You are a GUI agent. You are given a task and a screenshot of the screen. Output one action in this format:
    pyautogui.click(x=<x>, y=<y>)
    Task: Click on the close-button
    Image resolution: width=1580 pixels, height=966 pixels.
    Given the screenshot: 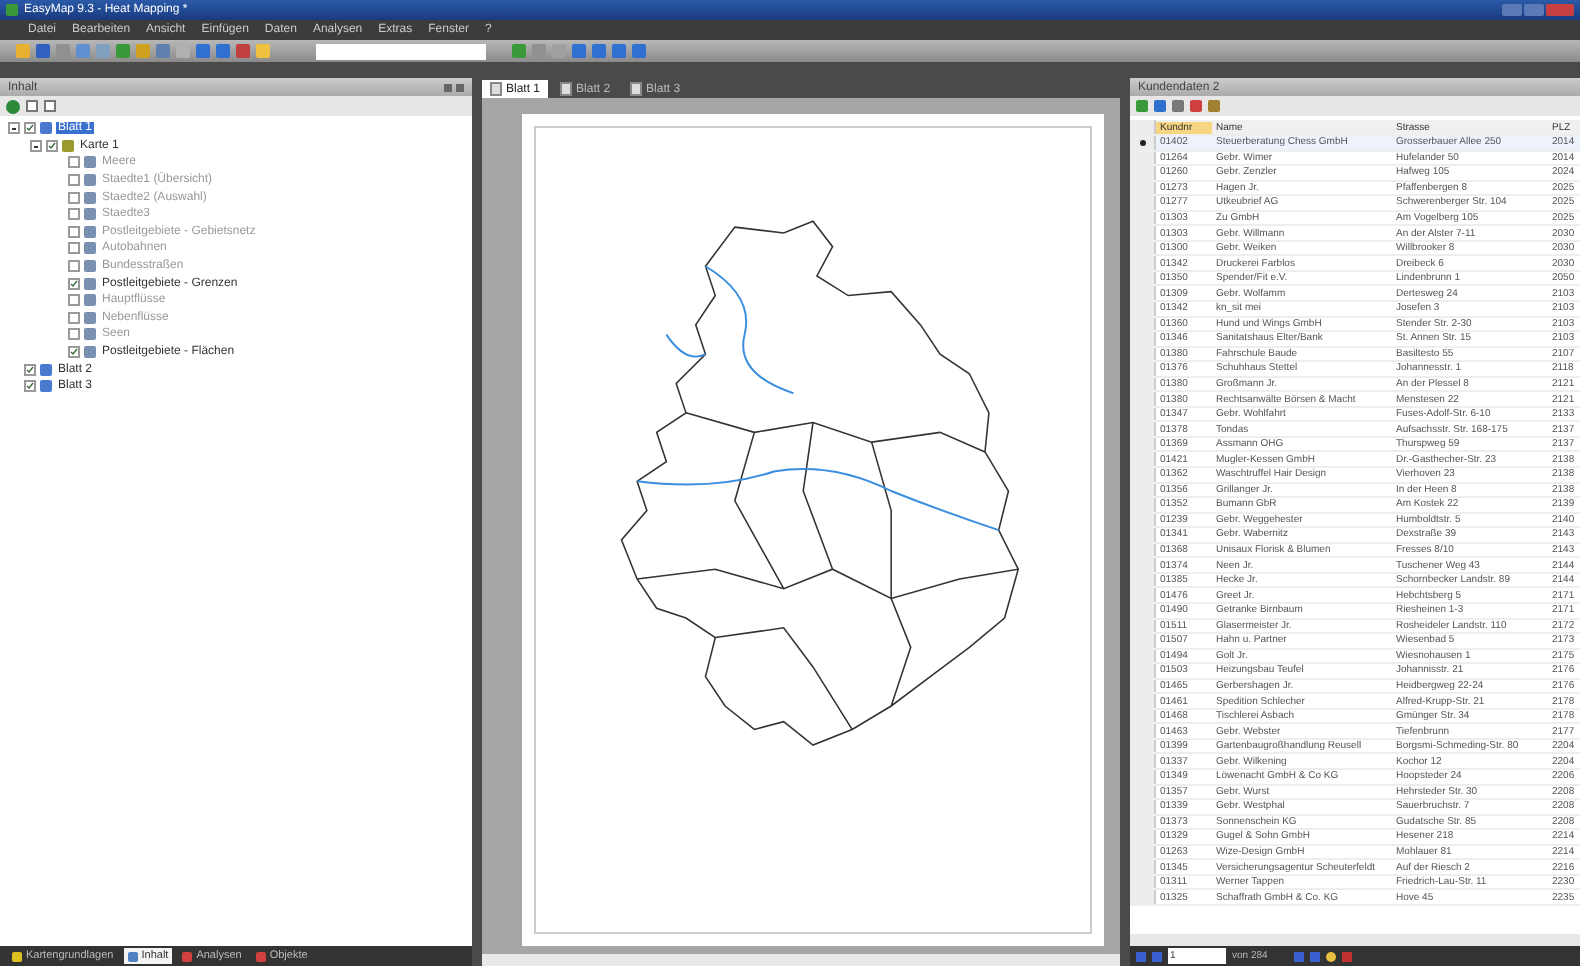 What is the action you would take?
    pyautogui.click(x=1560, y=10)
    